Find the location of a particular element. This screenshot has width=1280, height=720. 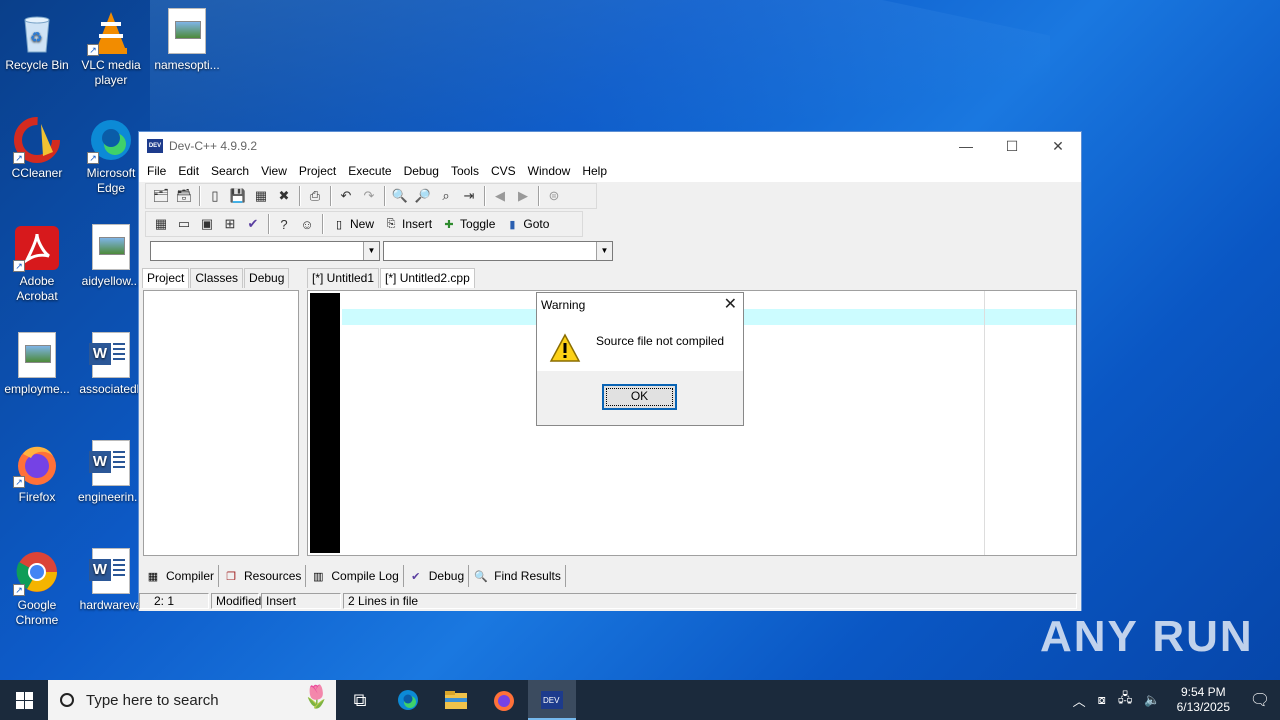

class-combo: ▼ is located at coordinates (265, 251).